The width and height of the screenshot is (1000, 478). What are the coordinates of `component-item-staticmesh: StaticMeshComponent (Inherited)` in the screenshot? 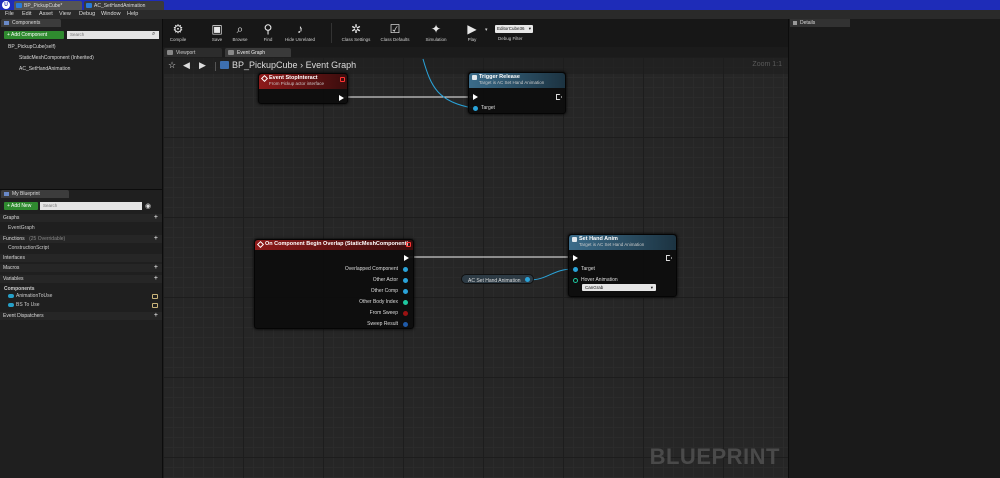 It's located at (56, 58).